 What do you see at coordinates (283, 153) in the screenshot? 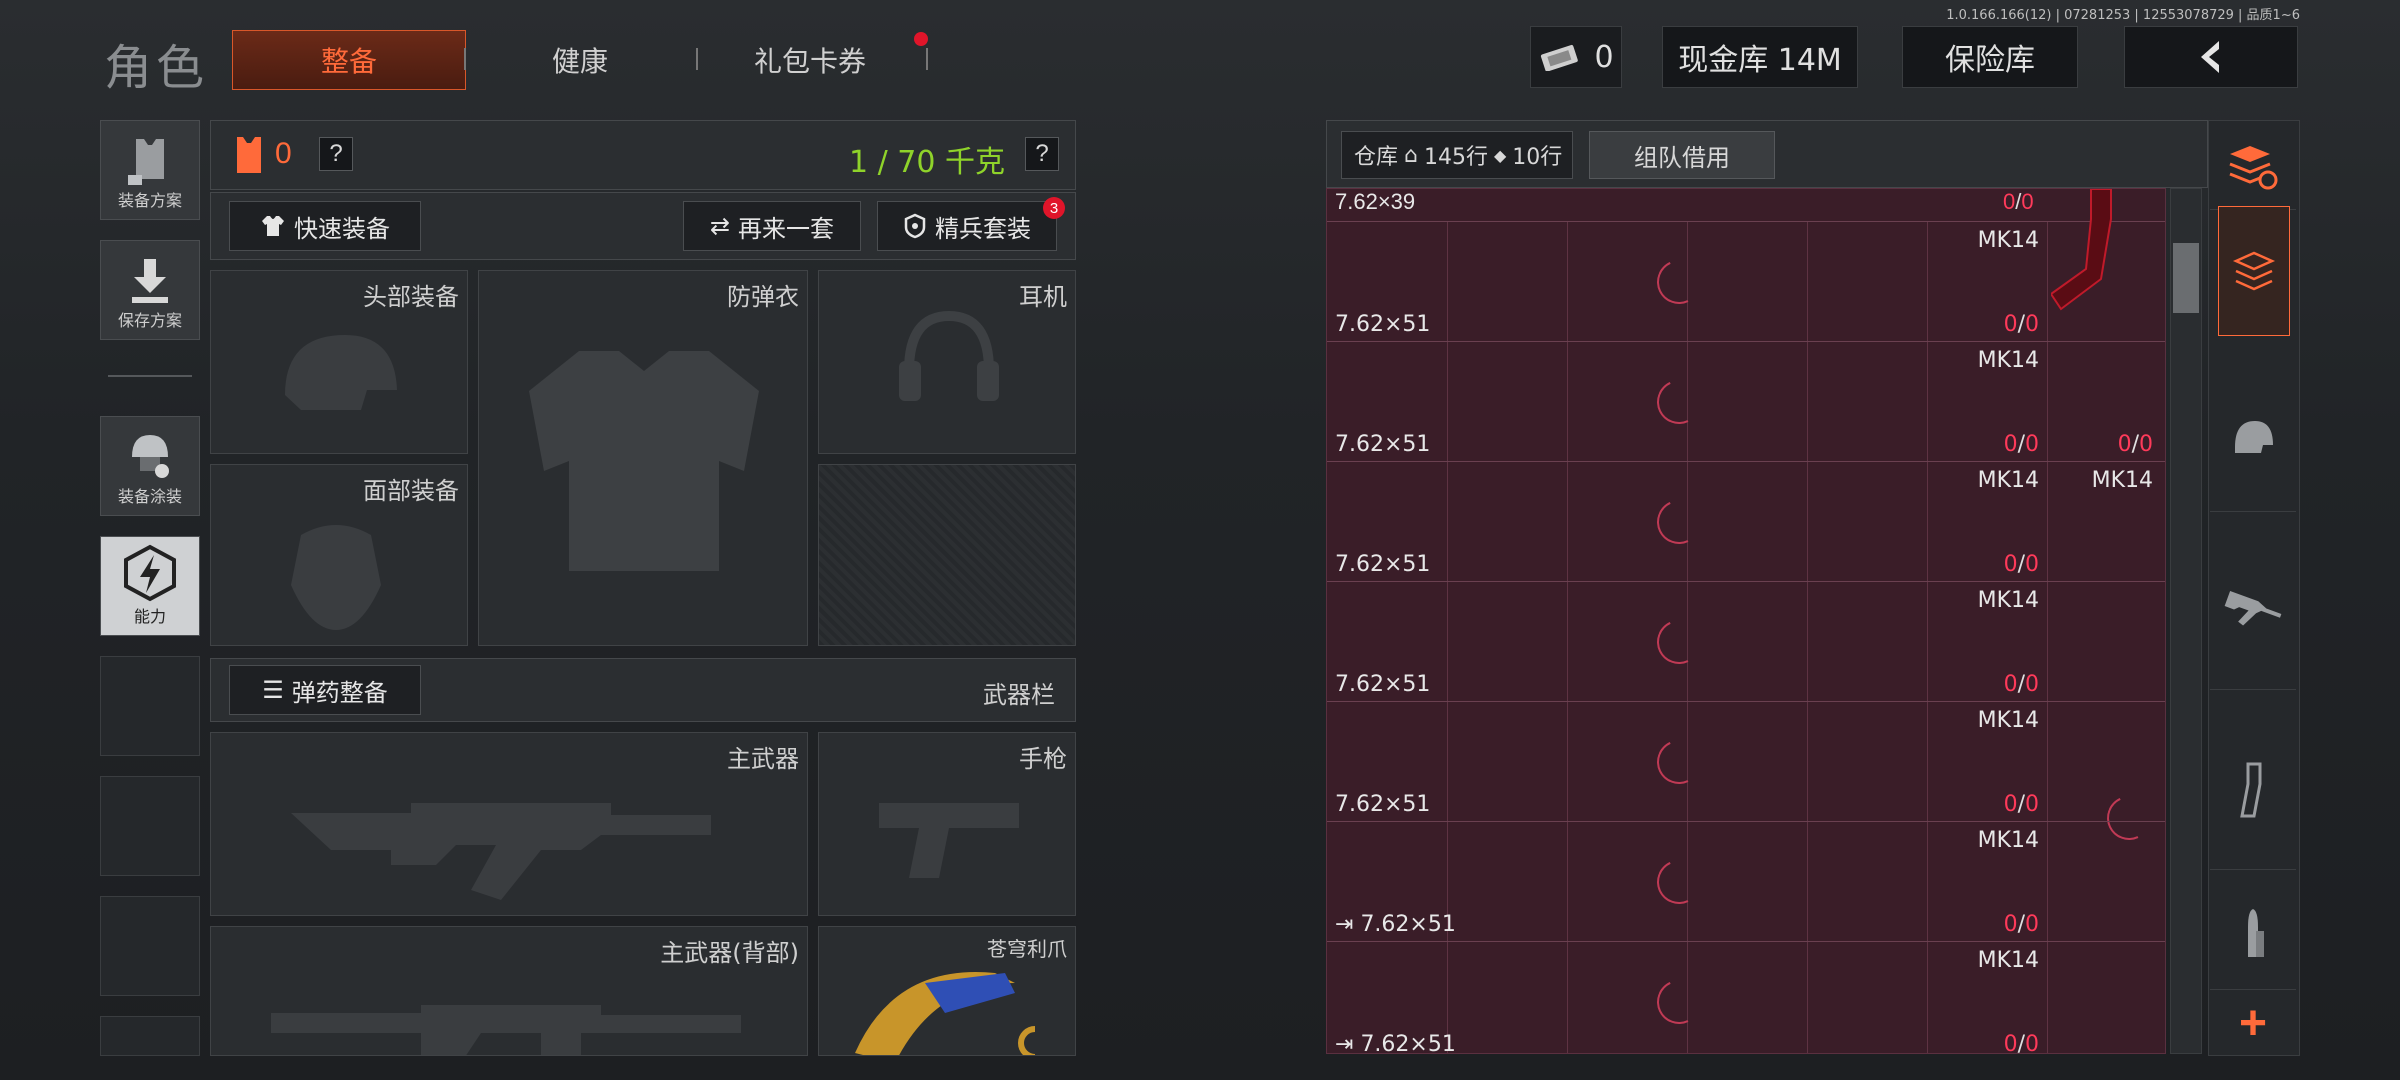
I see `armor-value: 0` at bounding box center [283, 153].